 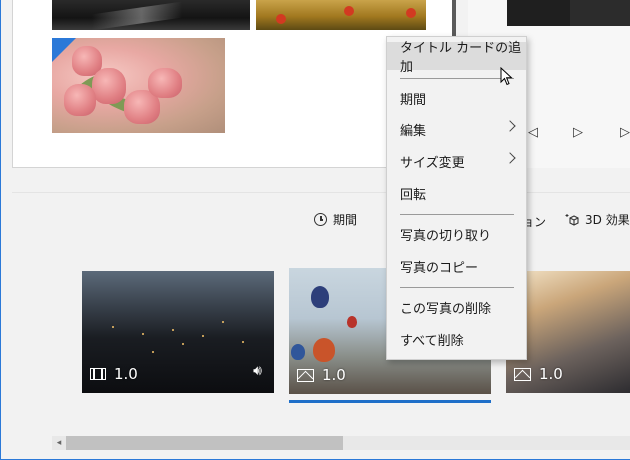 I want to click on menu-item-copy-photo: 写真のコピー, so click(x=456, y=266).